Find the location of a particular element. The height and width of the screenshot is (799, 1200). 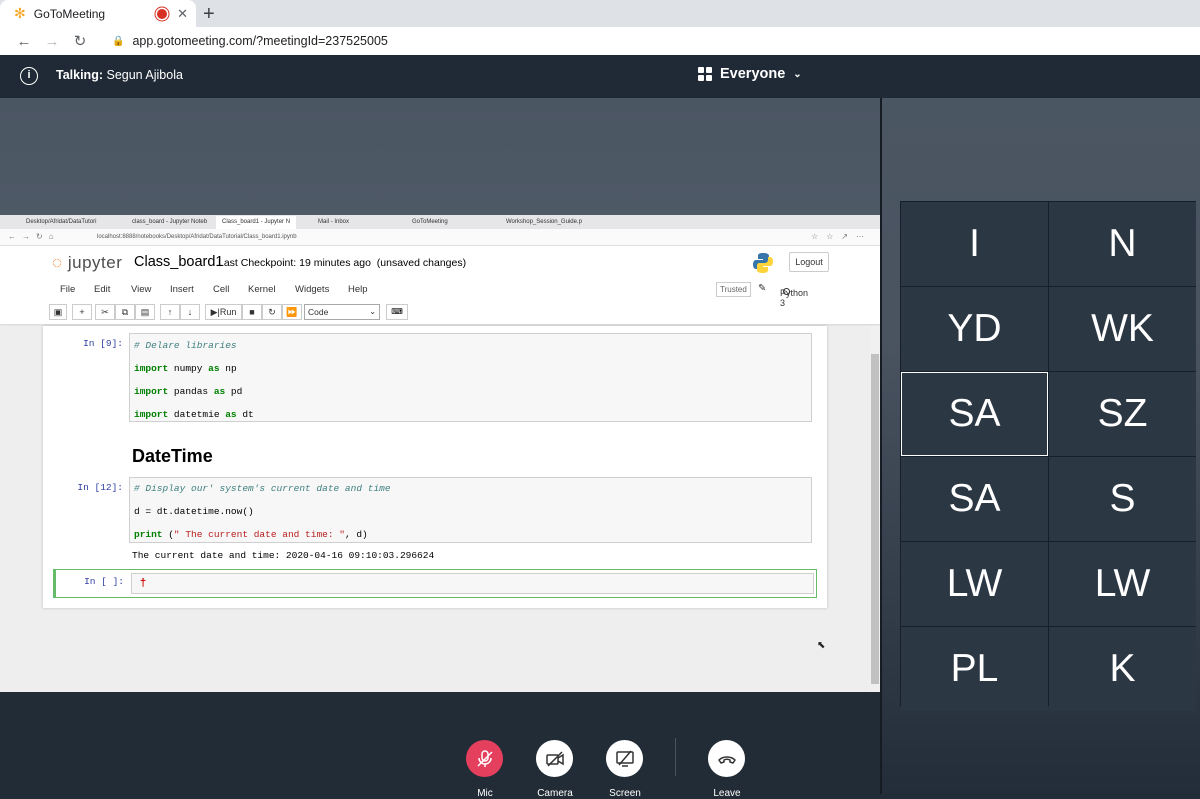

fast-forward-icon: ⏩ is located at coordinates (292, 312).